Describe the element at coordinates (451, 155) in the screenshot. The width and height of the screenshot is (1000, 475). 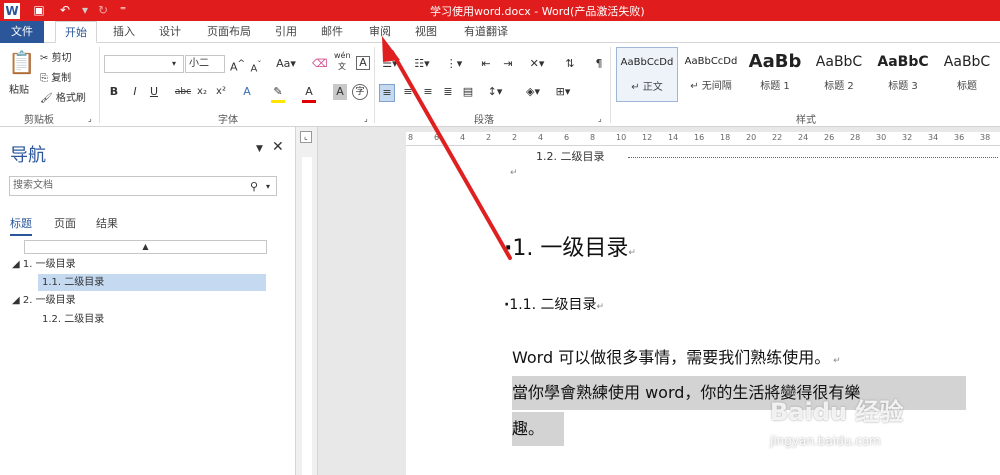
I see `annotation-arrow-line` at that location.